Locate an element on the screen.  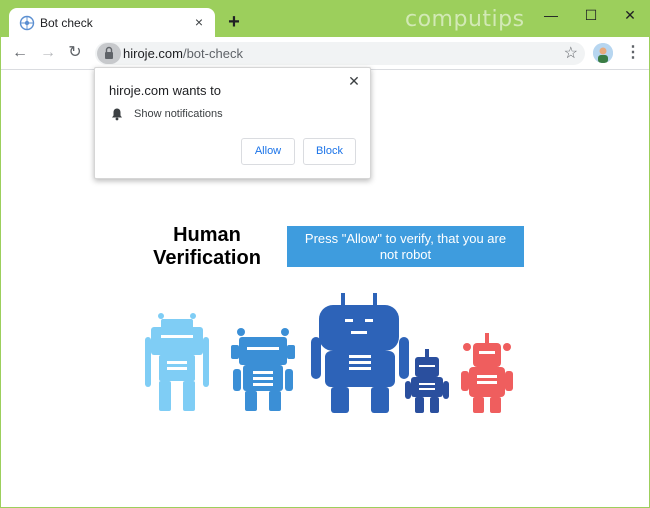
robot-red is located at coordinates (487, 373).